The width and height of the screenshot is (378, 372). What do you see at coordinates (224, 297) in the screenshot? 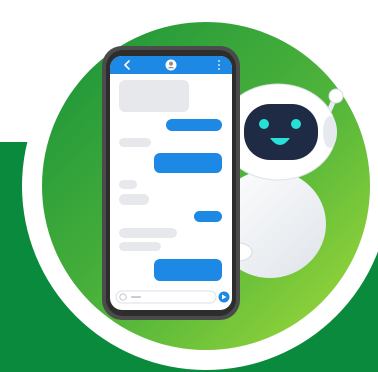
I see `send-icon` at bounding box center [224, 297].